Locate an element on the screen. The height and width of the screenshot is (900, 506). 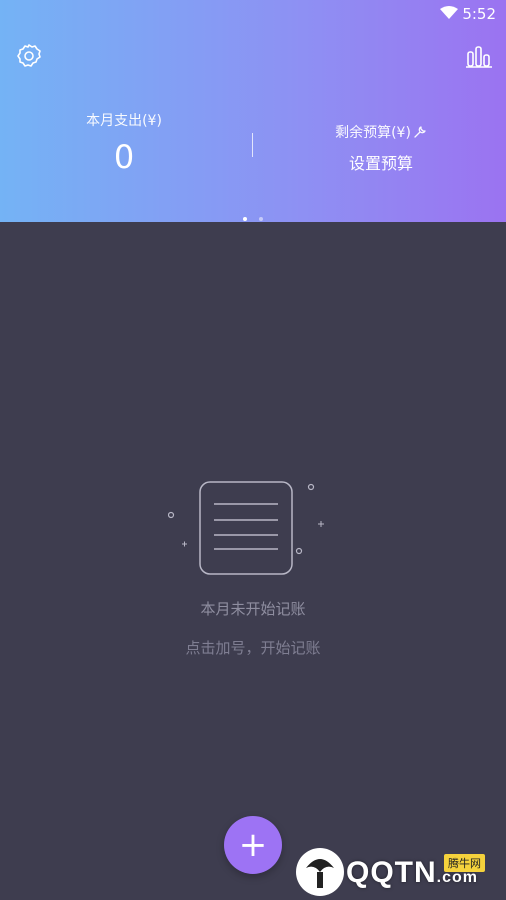
pager-dot is located at coordinates (260, 219).